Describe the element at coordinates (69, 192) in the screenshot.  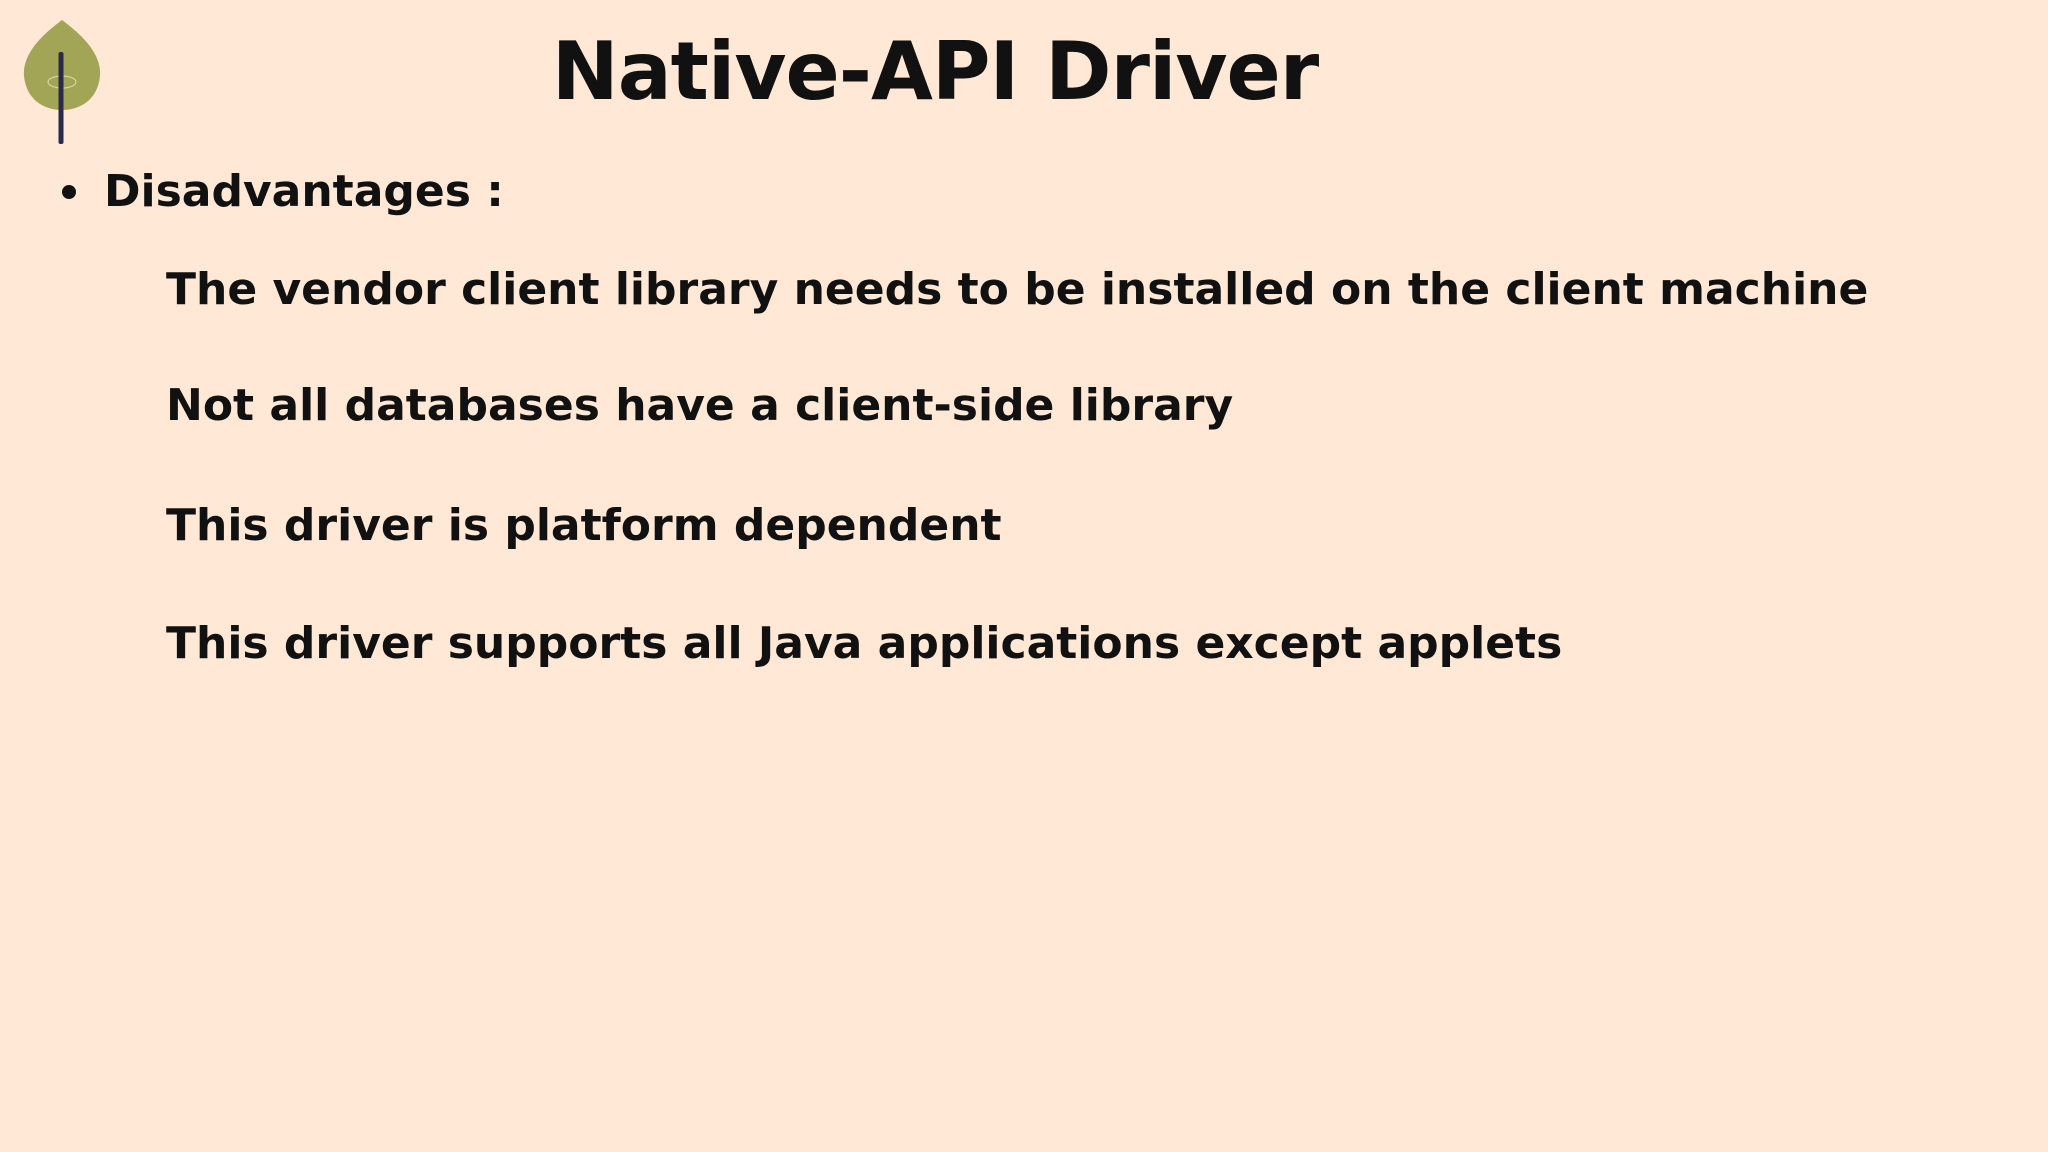
I see `bullet-dot-icon` at that location.